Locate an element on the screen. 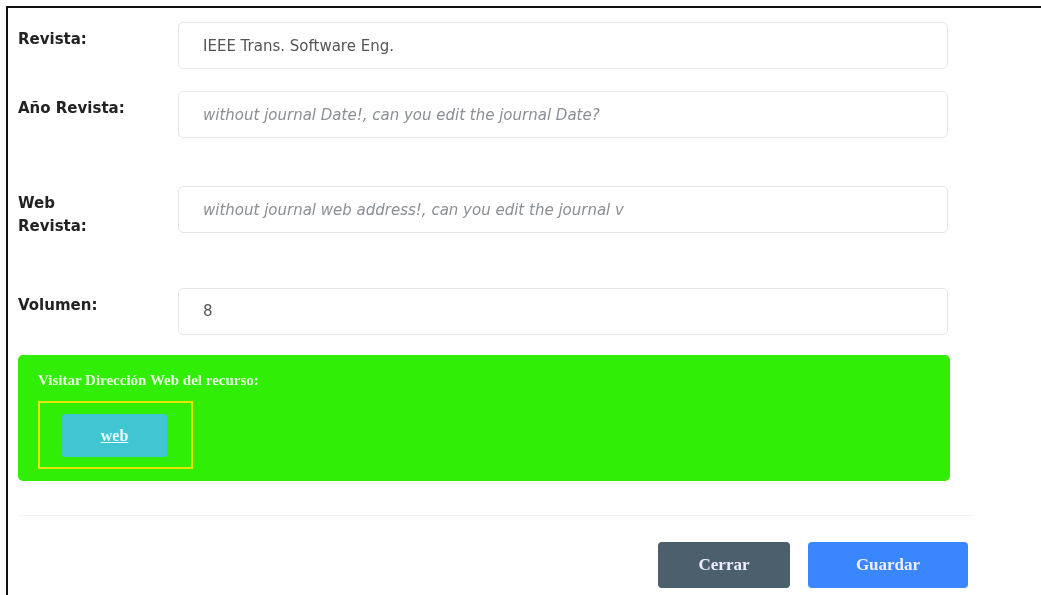 This screenshot has height=595, width=1041. input-field: without journal web address!, can you edit the journal v is located at coordinates (563, 209).